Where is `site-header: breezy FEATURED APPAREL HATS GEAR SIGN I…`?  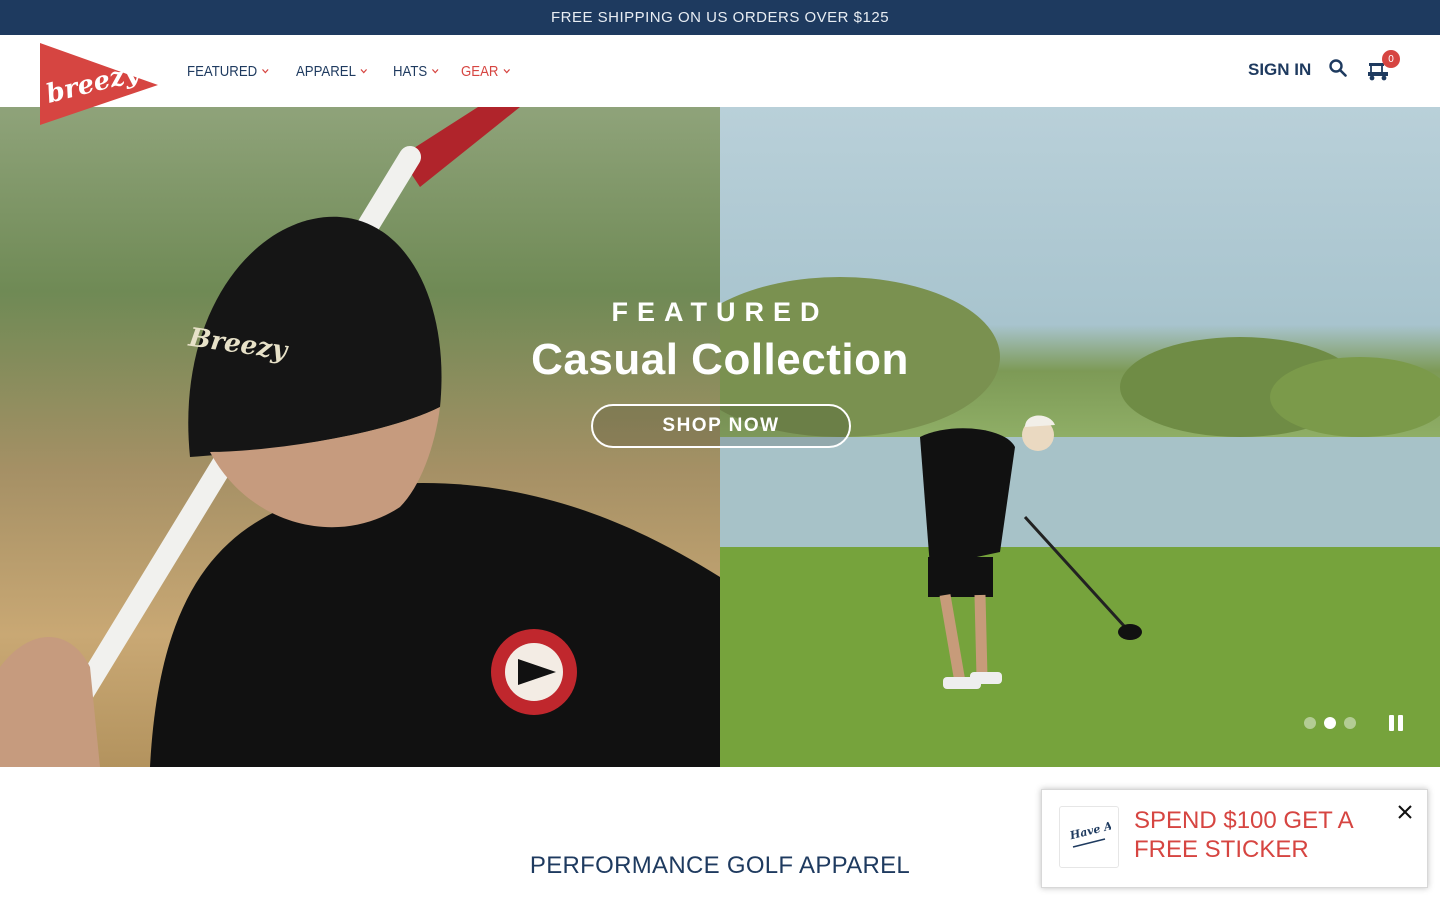 site-header: breezy FEATURED APPAREL HATS GEAR SIGN I… is located at coordinates (720, 80).